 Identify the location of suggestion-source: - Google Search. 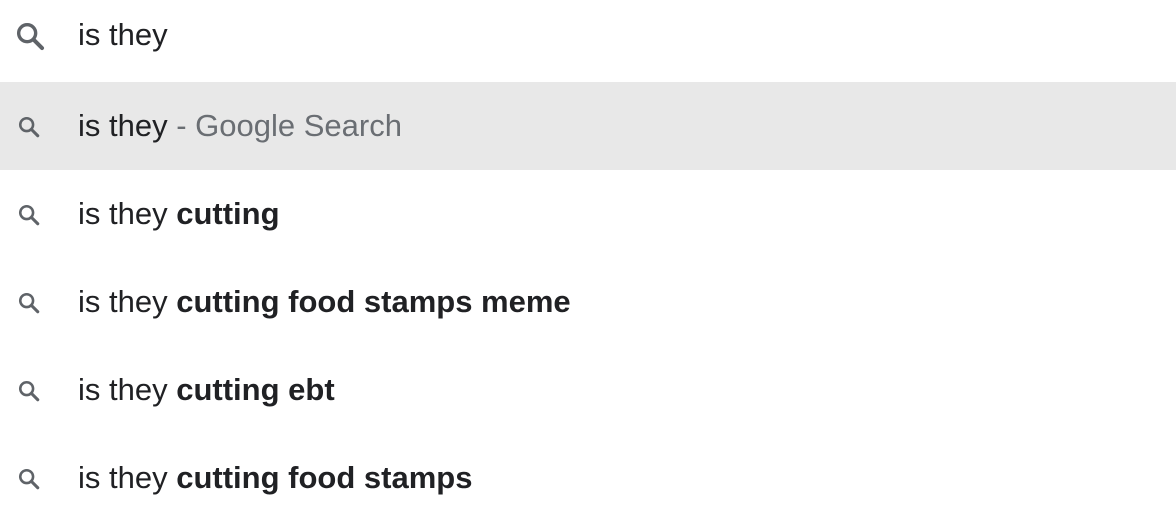
(284, 125).